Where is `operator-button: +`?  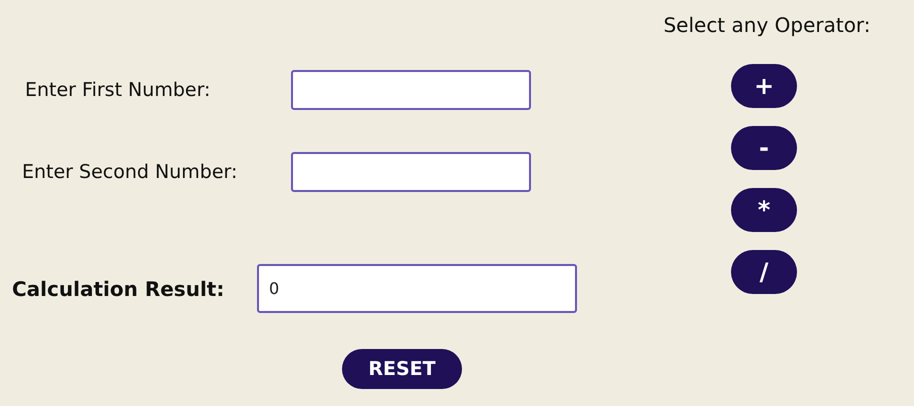 operator-button: + is located at coordinates (764, 86).